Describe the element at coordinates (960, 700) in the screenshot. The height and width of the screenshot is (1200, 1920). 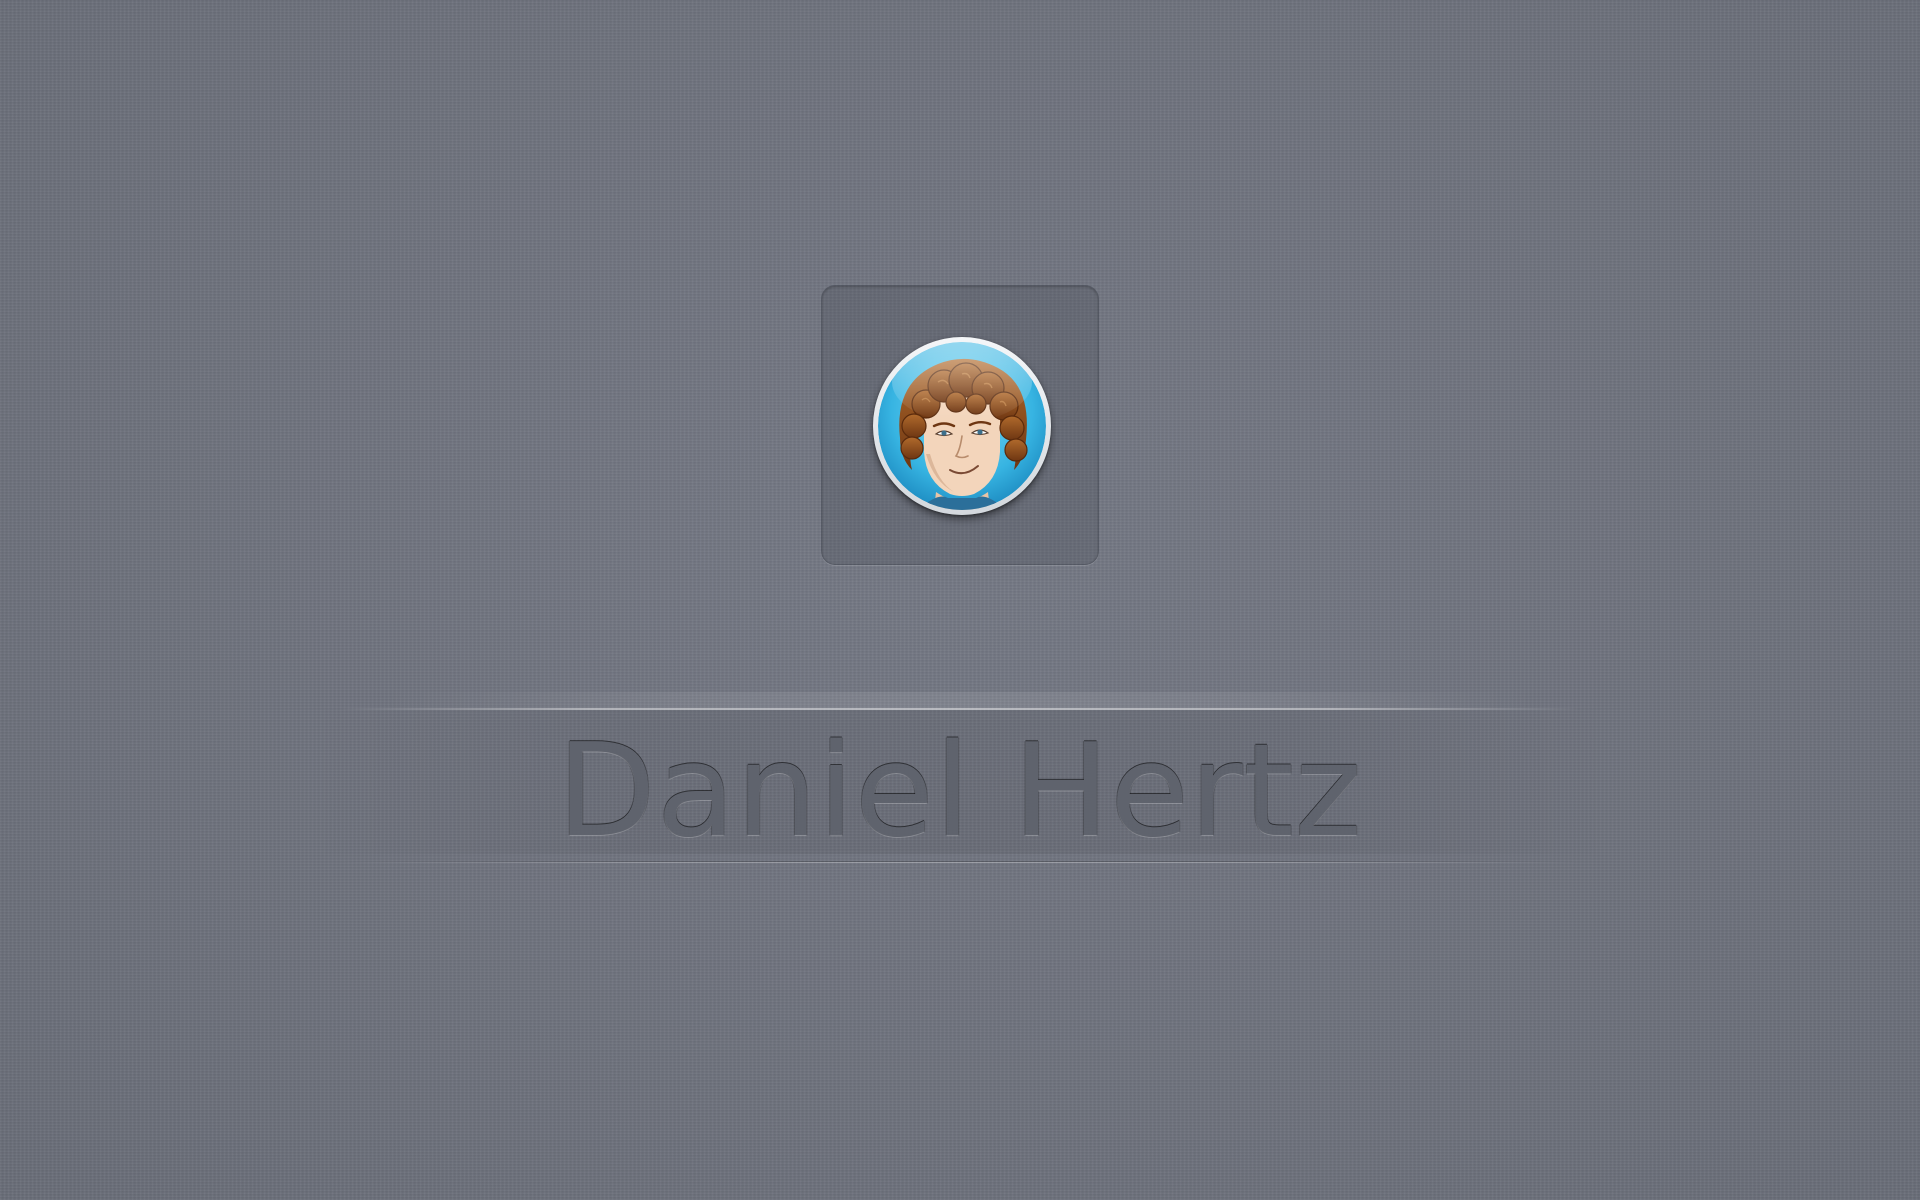
I see `band-top-highlight` at that location.